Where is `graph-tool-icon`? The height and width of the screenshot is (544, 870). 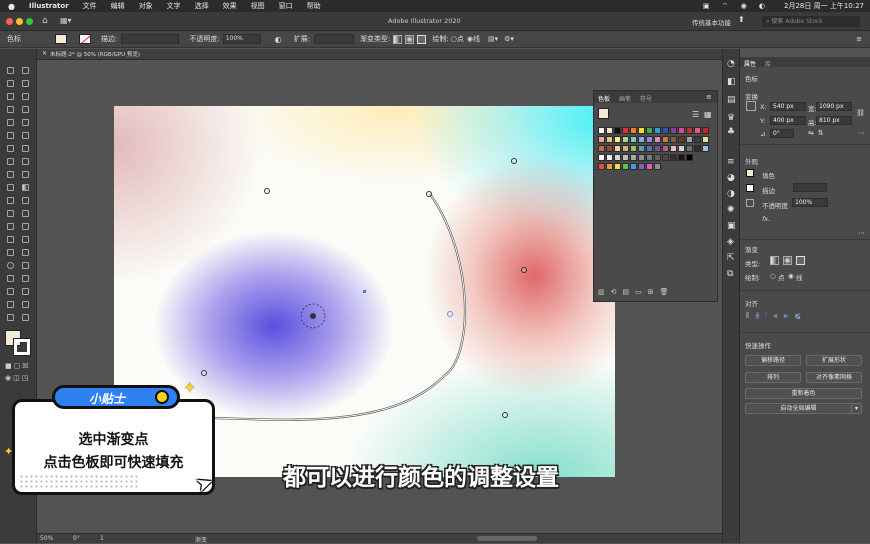 graph-tool-icon is located at coordinates (25, 213).